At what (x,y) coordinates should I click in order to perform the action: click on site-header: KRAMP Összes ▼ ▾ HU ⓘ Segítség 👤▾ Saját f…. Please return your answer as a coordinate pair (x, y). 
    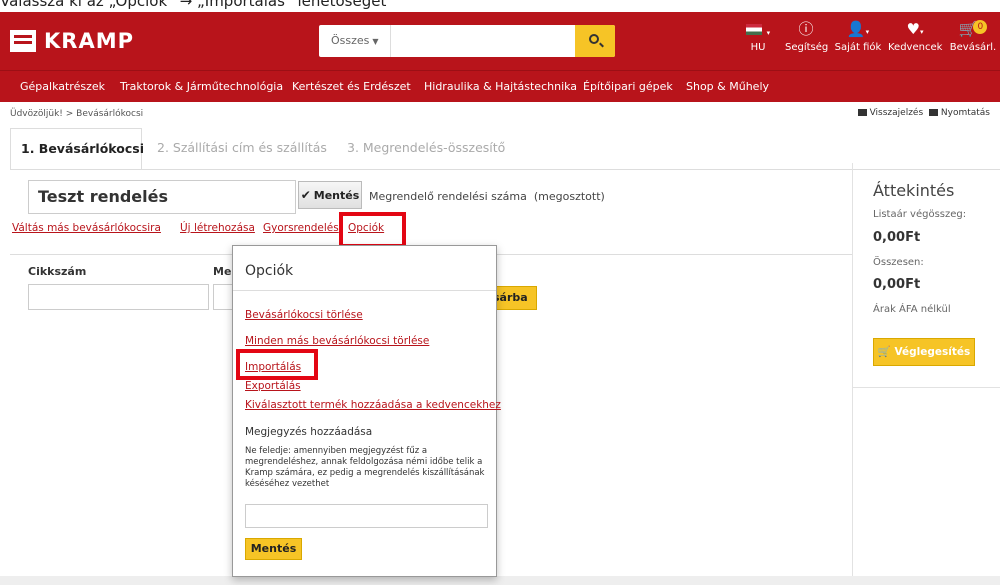
    Looking at the image, I should click on (500, 41).